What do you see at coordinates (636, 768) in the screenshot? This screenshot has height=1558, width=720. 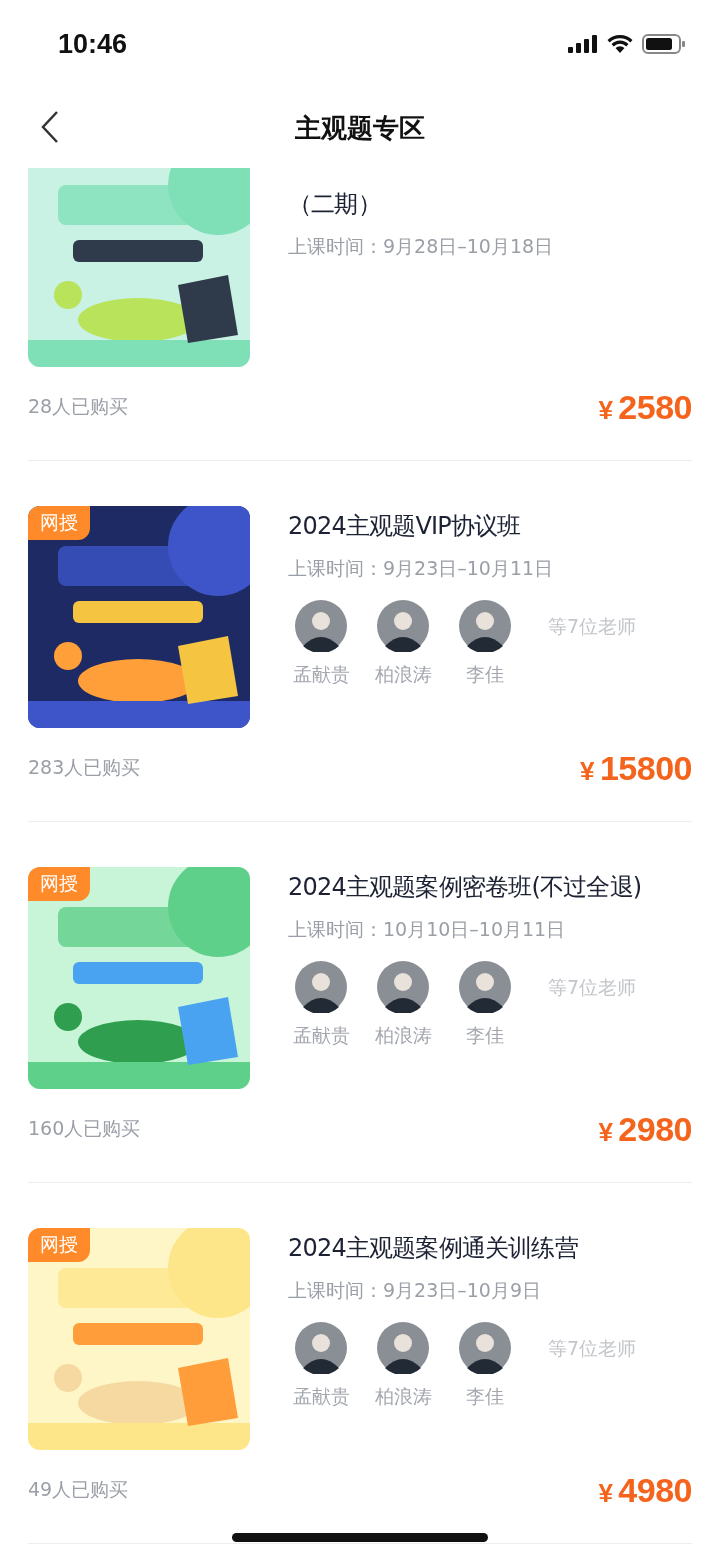 I see `course-price: ¥ 15800` at bounding box center [636, 768].